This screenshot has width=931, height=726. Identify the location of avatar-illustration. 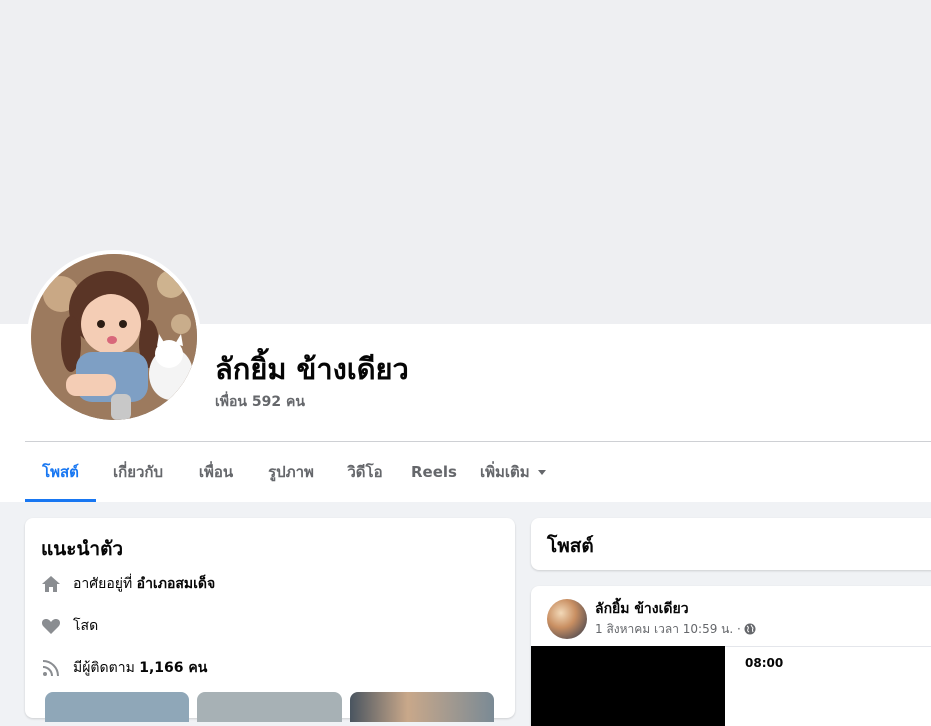
(114, 337).